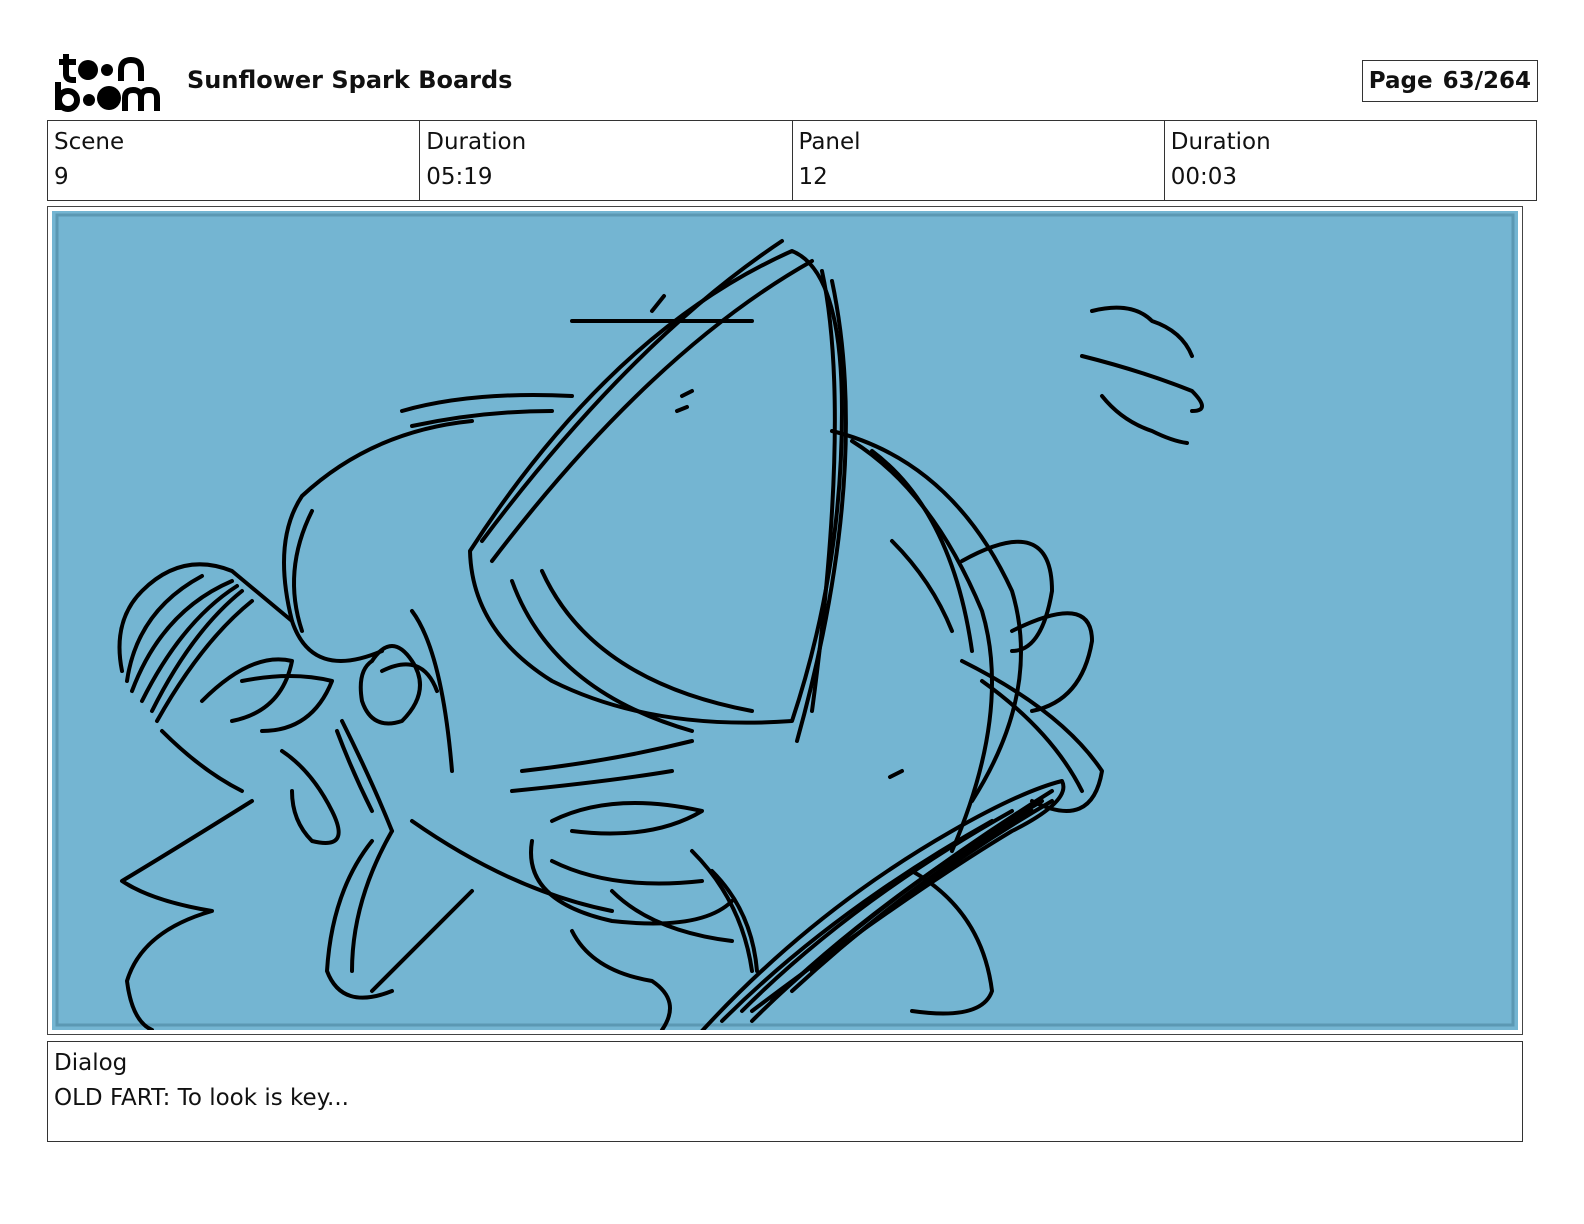 The width and height of the screenshot is (1584, 1224). I want to click on page-counter: Page 63/264, so click(1449, 81).